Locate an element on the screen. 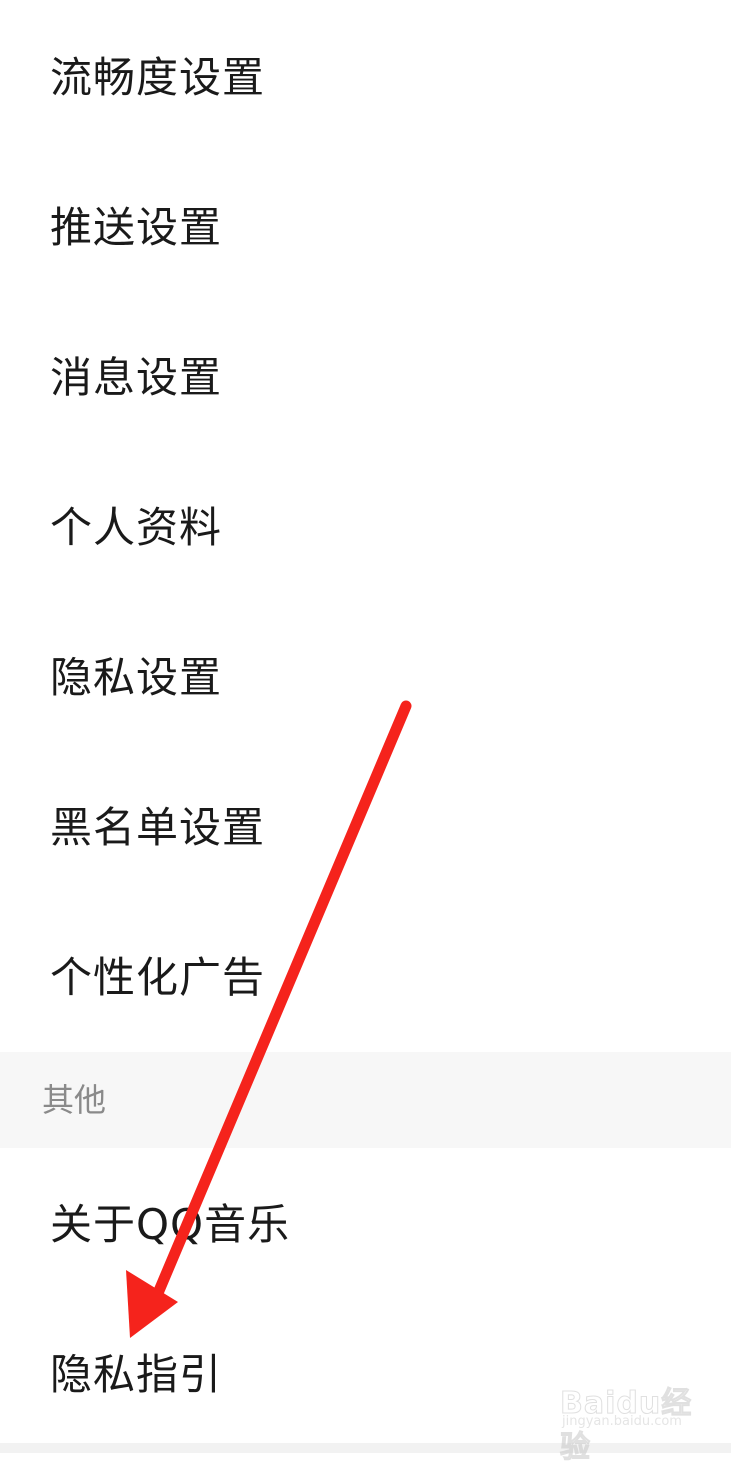 The width and height of the screenshot is (731, 1466). setting-item-messages: 消息设置 is located at coordinates (365, 378).